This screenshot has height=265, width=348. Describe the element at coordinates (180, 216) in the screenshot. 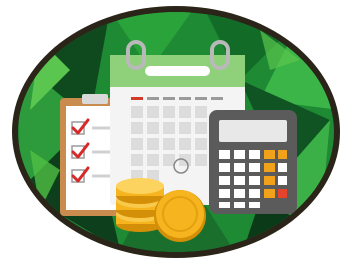

I see `large-coin` at that location.